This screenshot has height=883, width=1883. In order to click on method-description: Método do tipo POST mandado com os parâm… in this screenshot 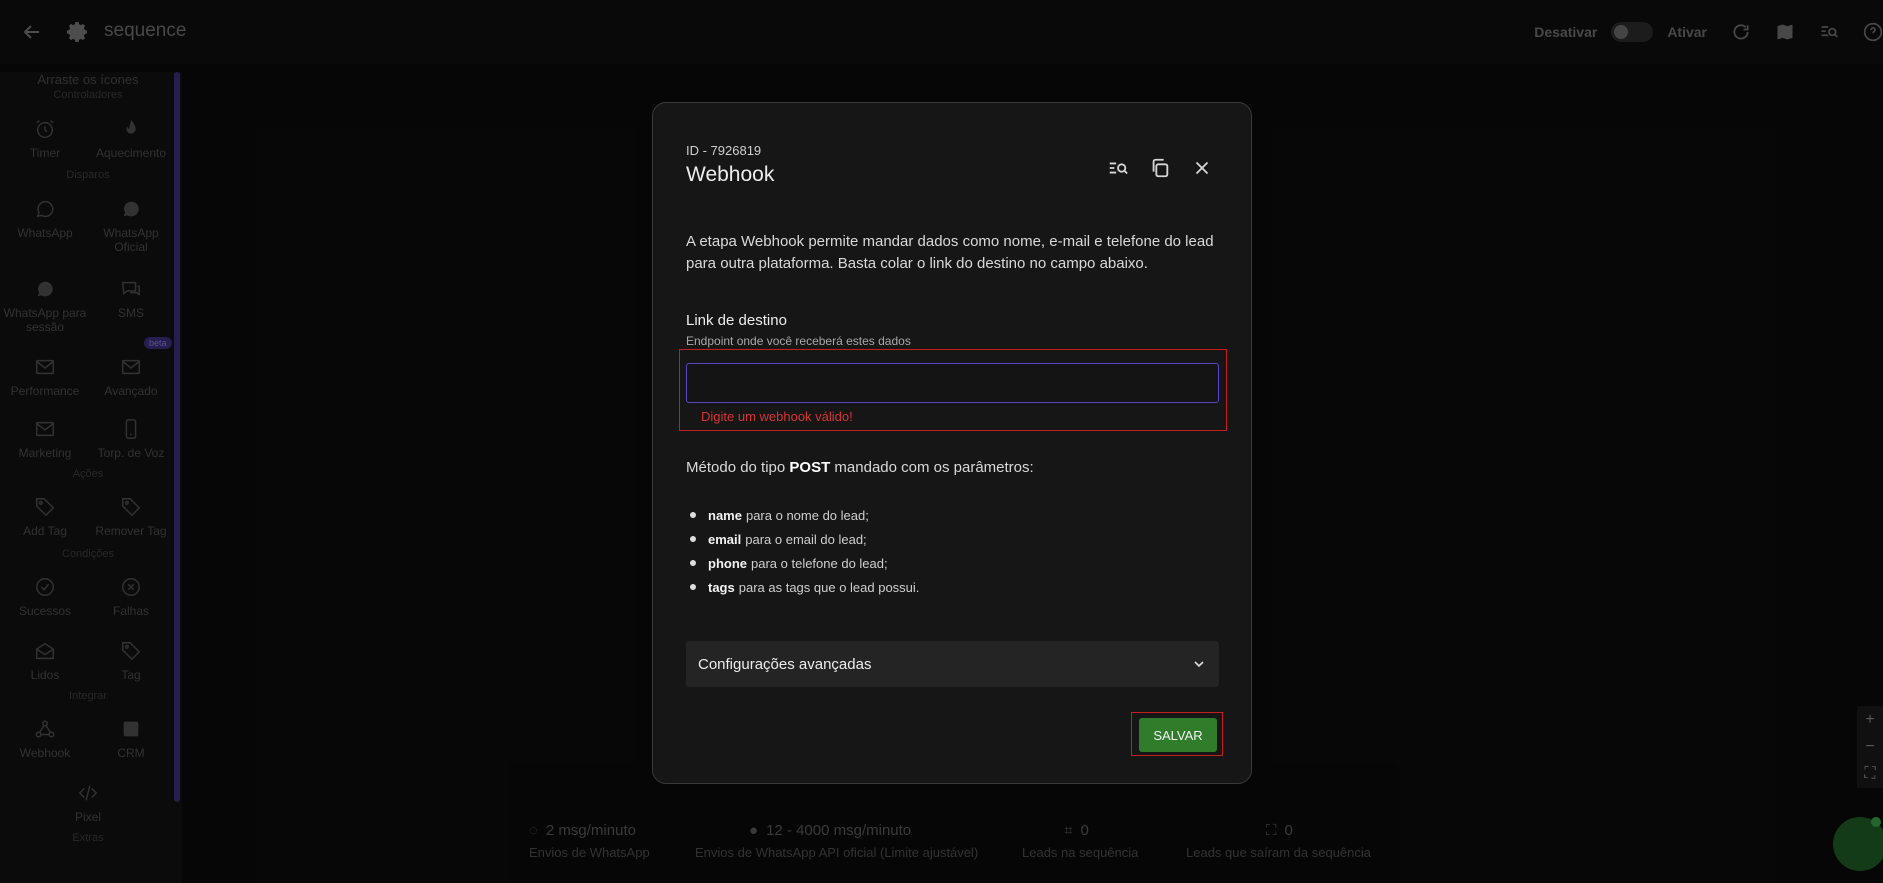, I will do `click(860, 467)`.